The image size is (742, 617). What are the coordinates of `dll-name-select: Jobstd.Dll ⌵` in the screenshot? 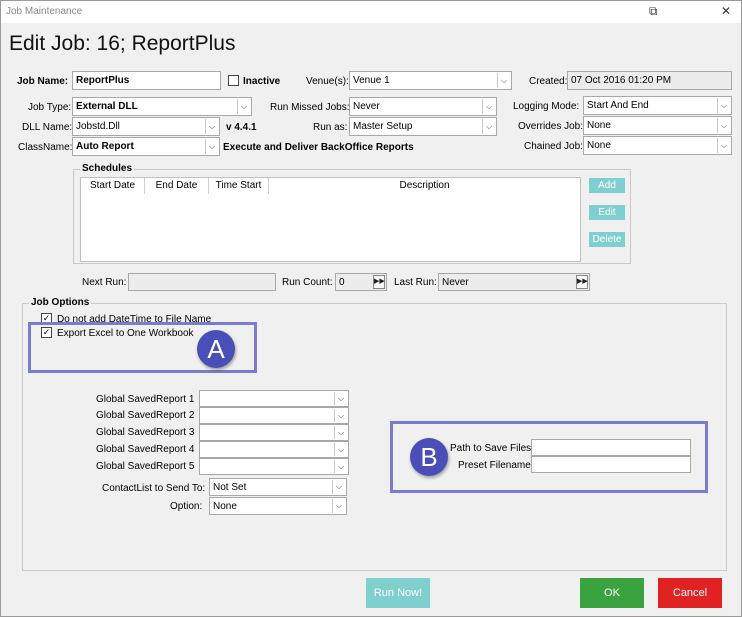 It's located at (146, 126).